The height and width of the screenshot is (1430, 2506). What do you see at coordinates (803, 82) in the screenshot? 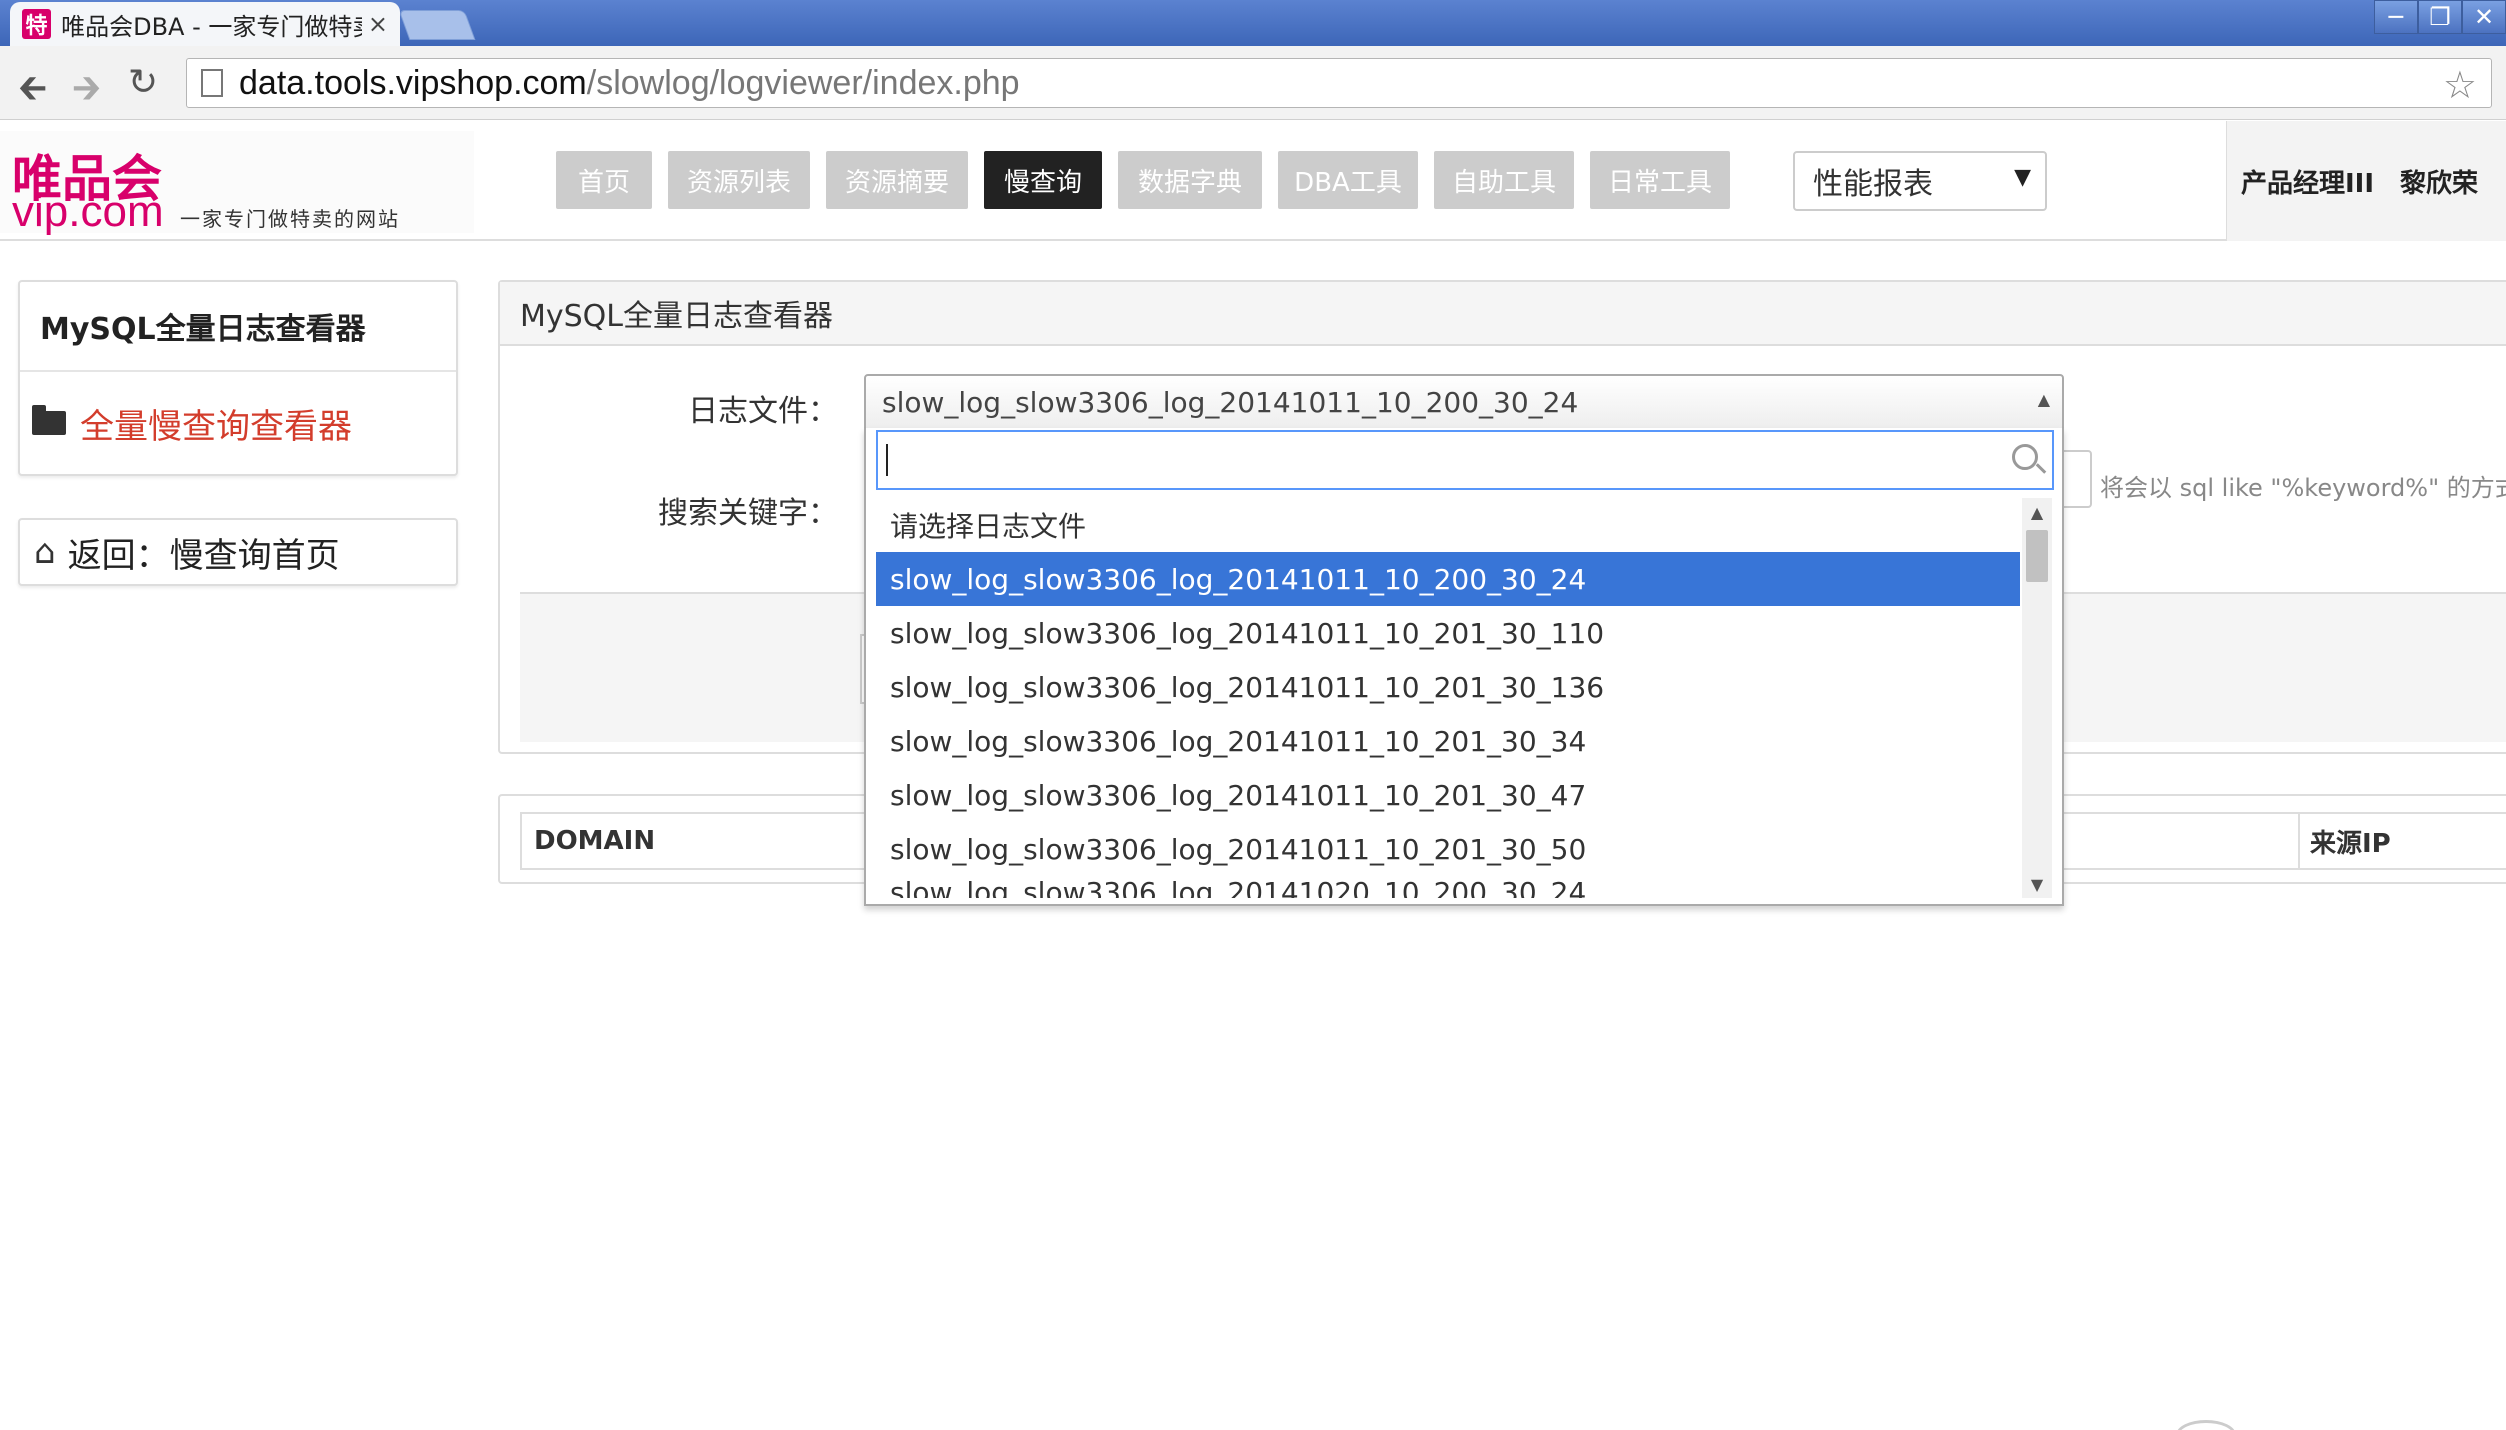
I see `url-path: /slowlog/logviewer/index.php` at bounding box center [803, 82].